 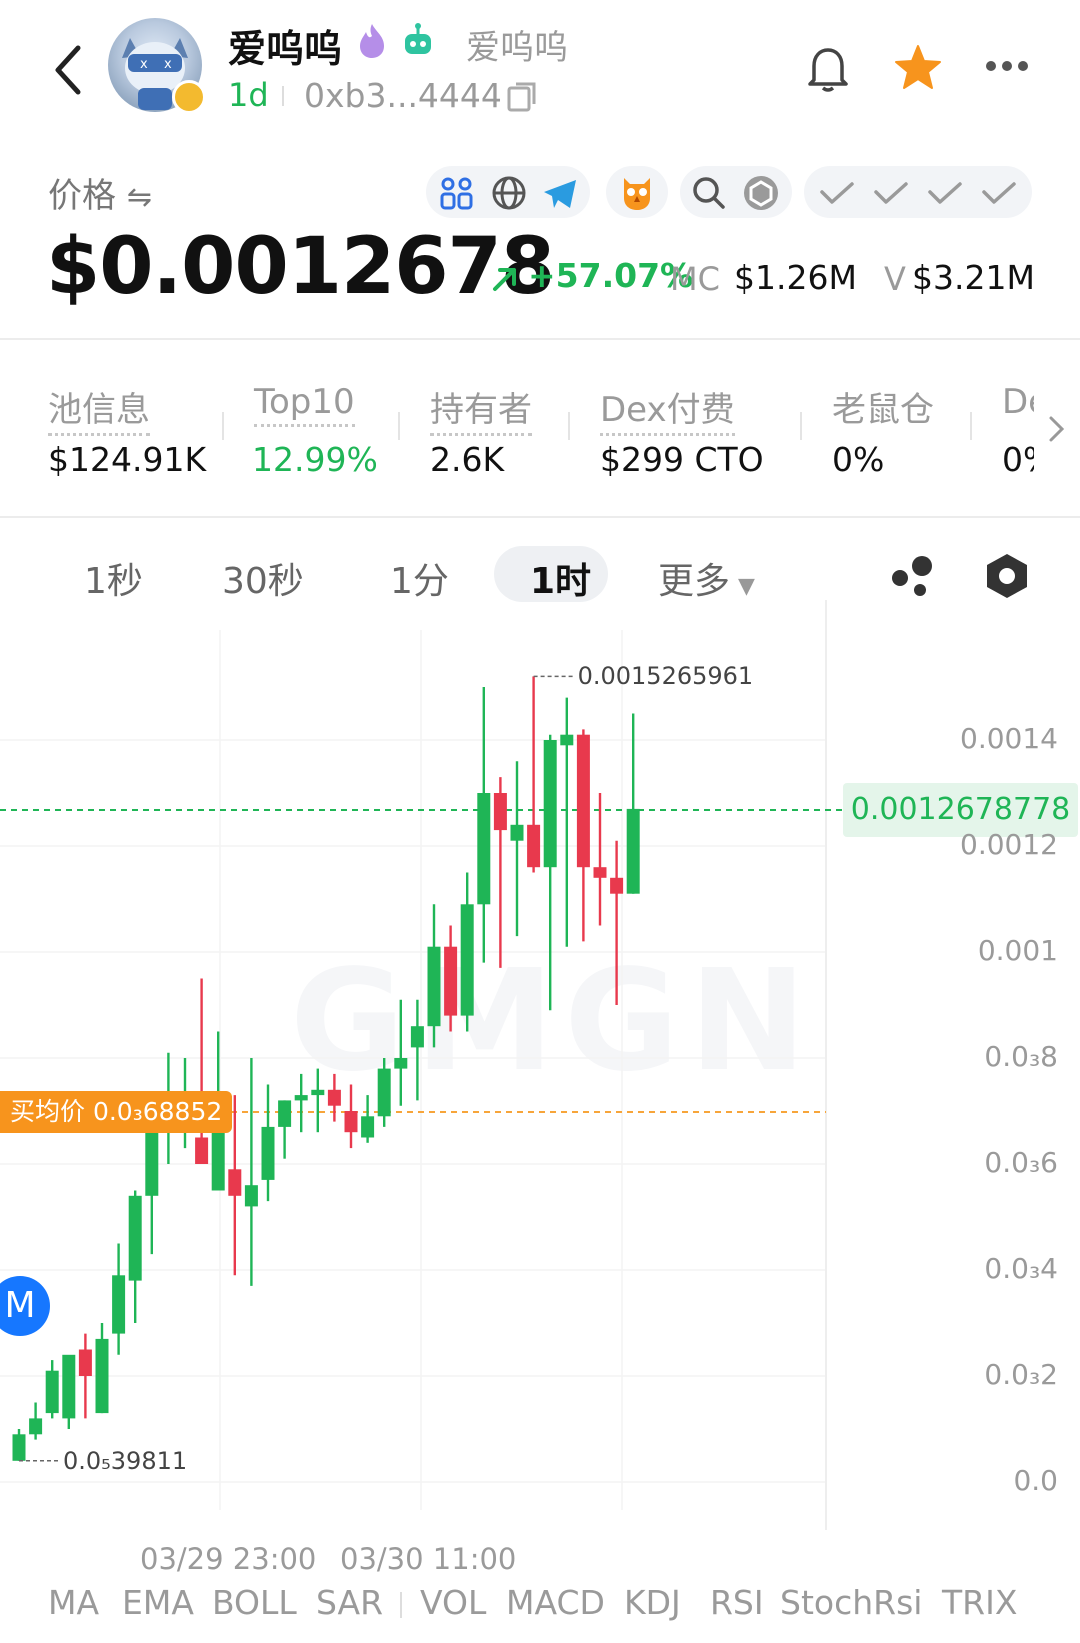 What do you see at coordinates (228, 1559) in the screenshot?
I see `x-axis-label: 03/29 23:00` at bounding box center [228, 1559].